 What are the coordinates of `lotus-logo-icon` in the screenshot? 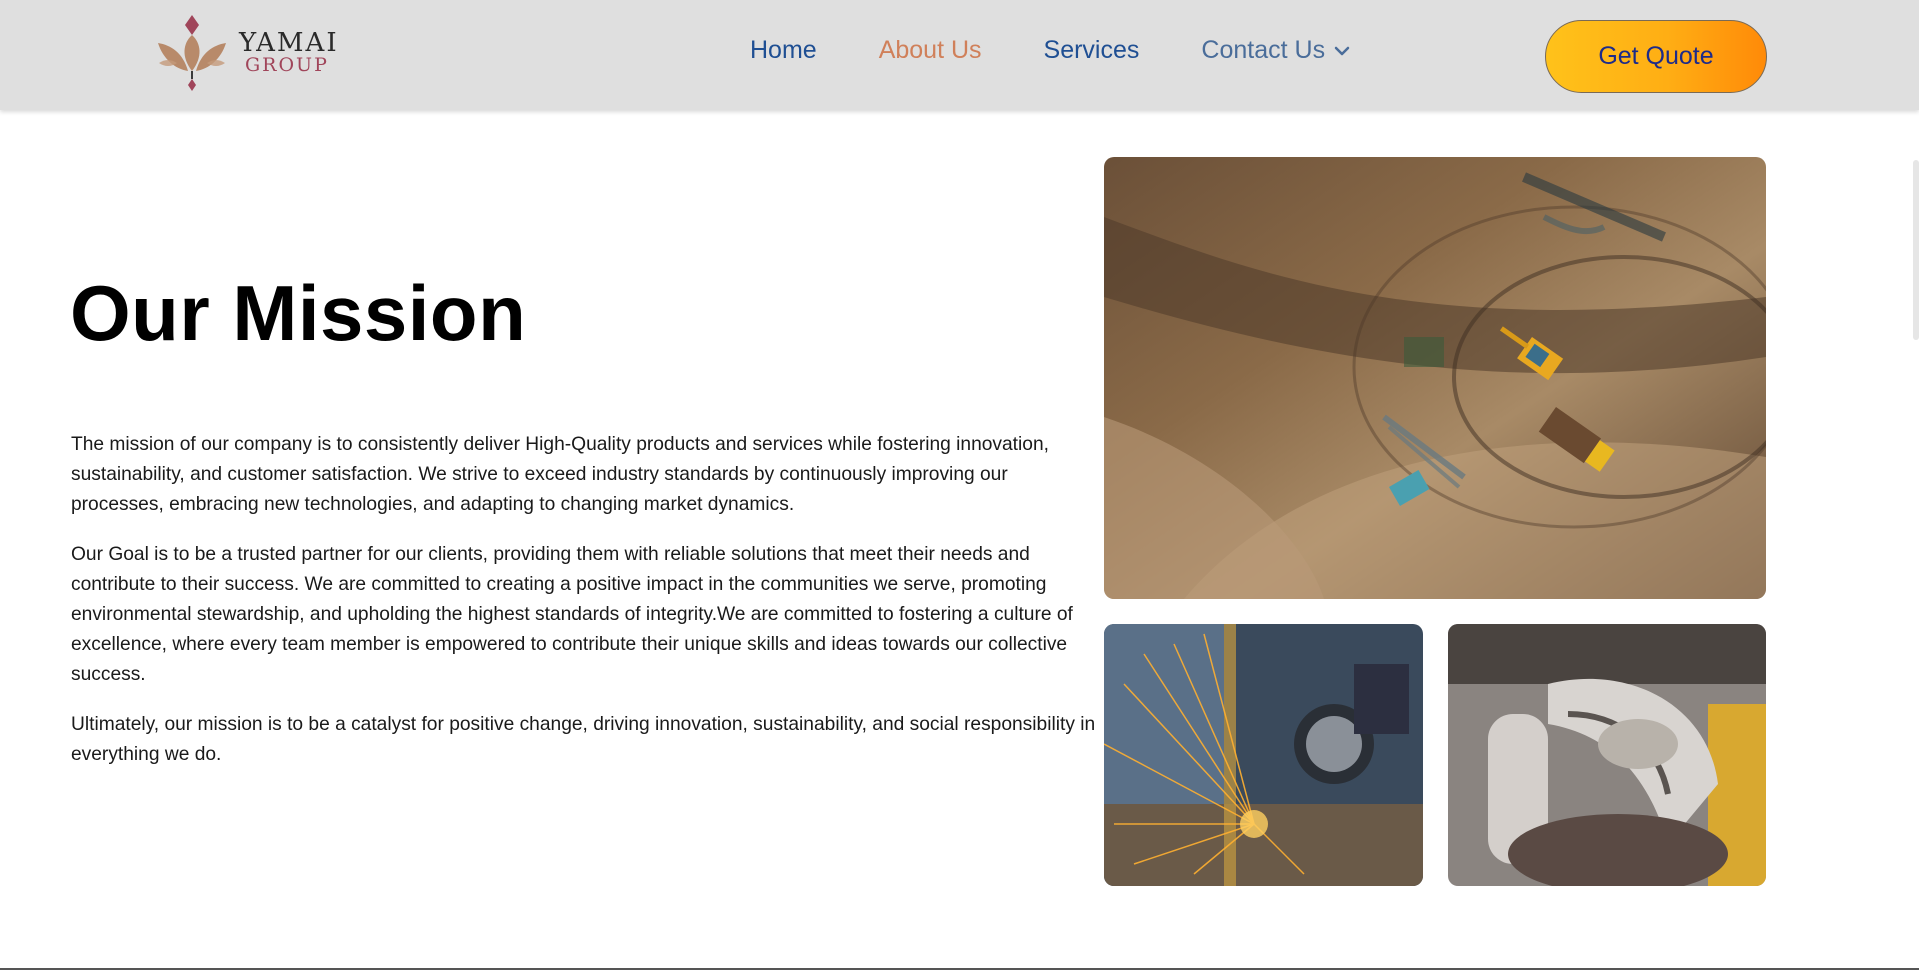 It's located at (192, 53).